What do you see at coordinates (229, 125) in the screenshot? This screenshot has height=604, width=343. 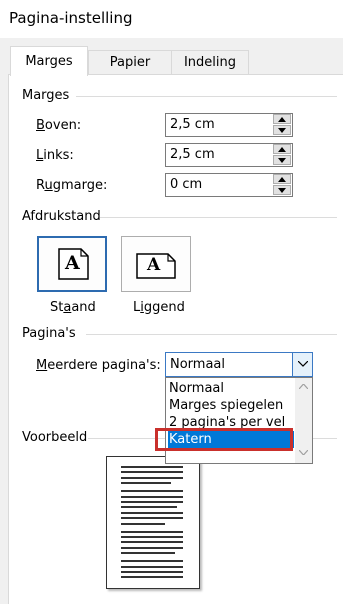 I see `top-margin-input: 2,5 cm` at bounding box center [229, 125].